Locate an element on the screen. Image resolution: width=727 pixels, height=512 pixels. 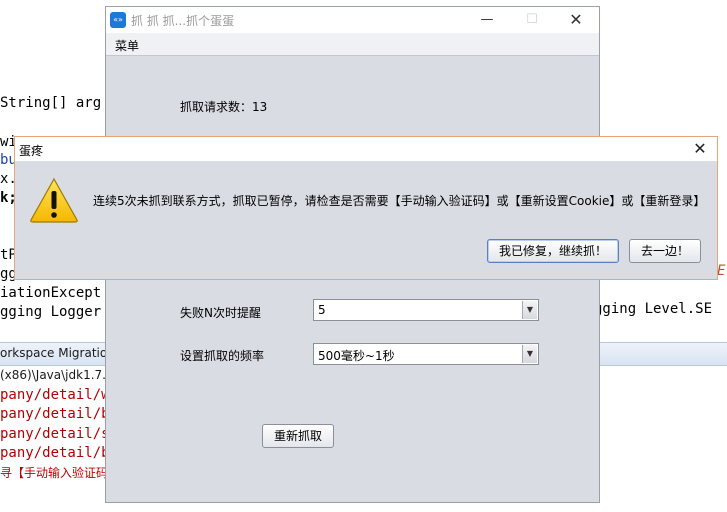
dialog-title: 蛋疼 is located at coordinates (31, 151).